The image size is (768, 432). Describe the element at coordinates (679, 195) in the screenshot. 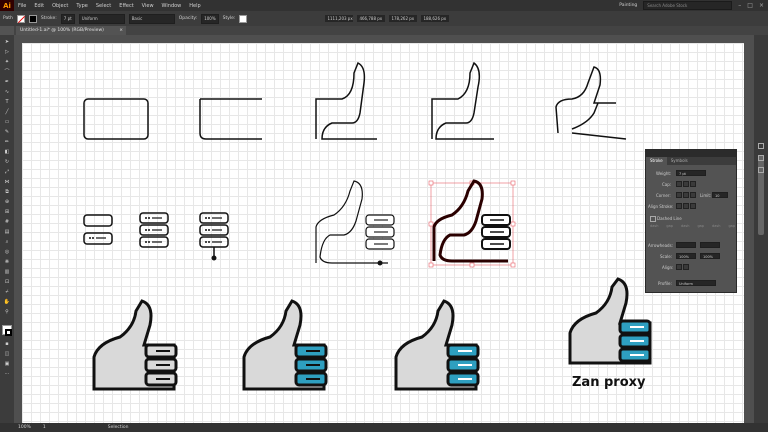

I see `miter-join-icon` at that location.